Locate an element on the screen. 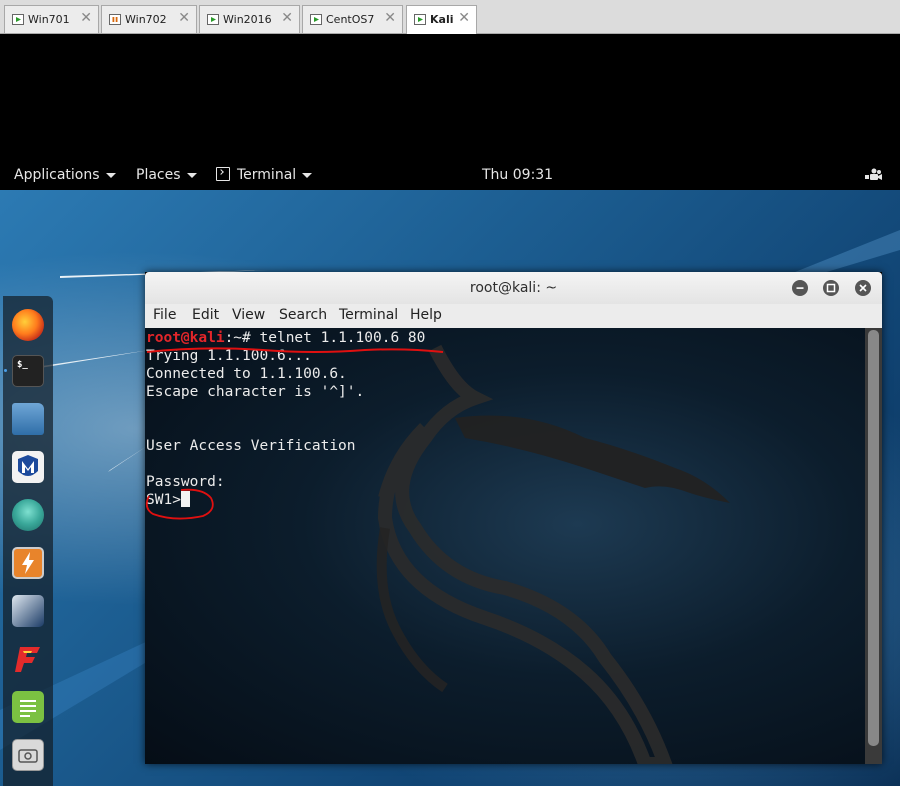  output-line: Connected to 1.1.100.6. is located at coordinates (246, 374).